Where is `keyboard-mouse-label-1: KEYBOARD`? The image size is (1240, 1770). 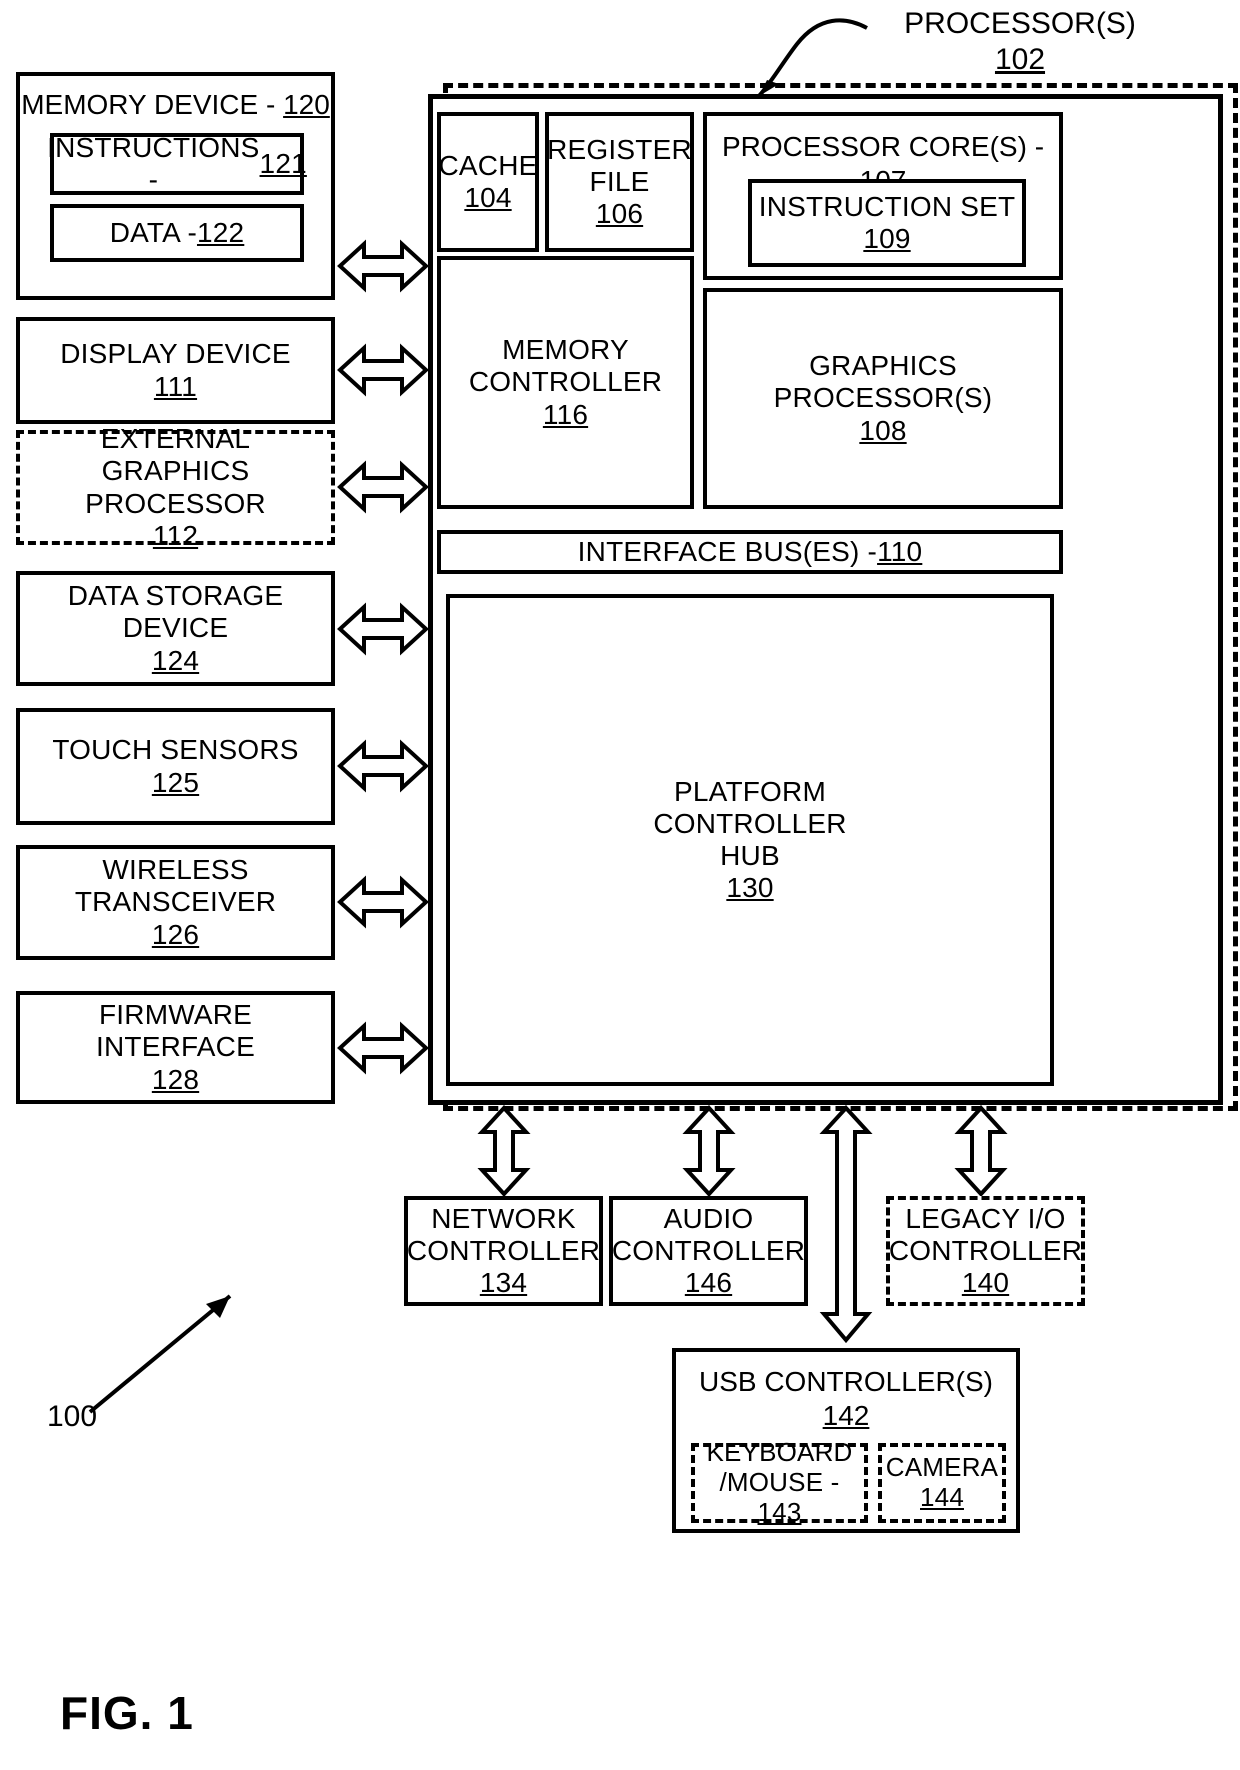 keyboard-mouse-label-1: KEYBOARD is located at coordinates (779, 1452).